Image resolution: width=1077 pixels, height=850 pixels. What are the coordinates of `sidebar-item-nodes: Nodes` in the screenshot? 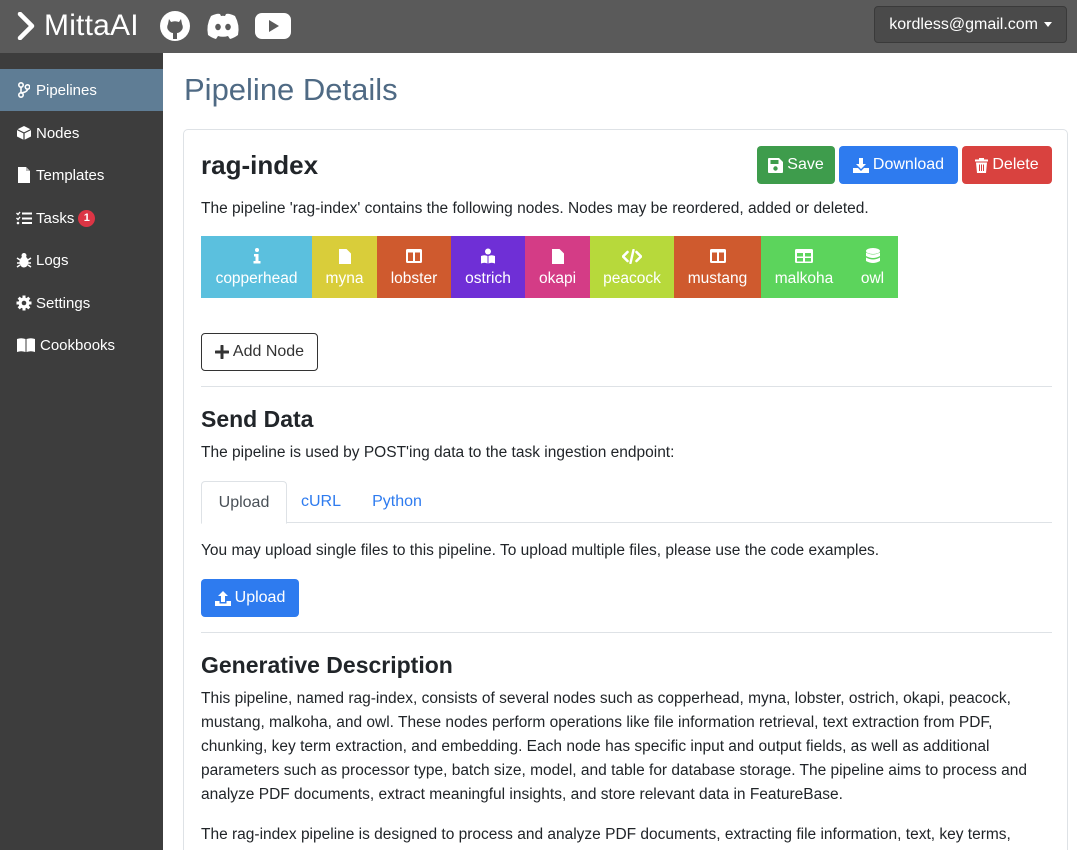 It's located at (81, 133).